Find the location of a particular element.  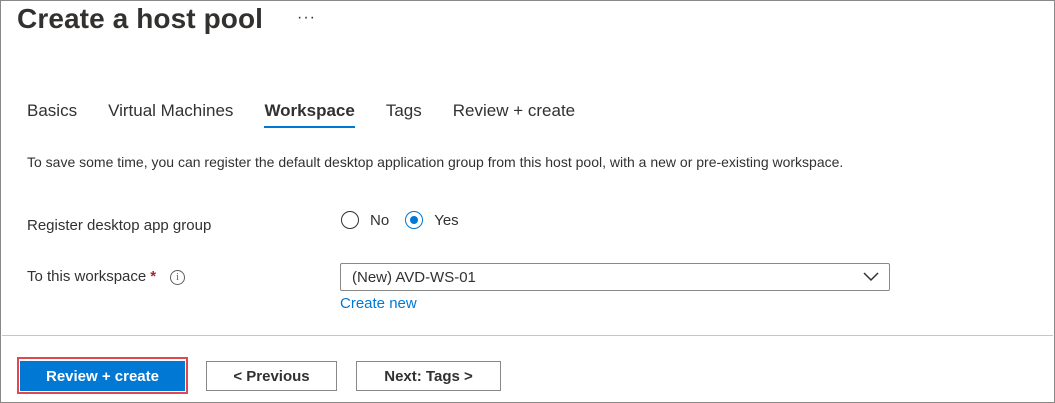

create-new-link: Create new is located at coordinates (378, 303).